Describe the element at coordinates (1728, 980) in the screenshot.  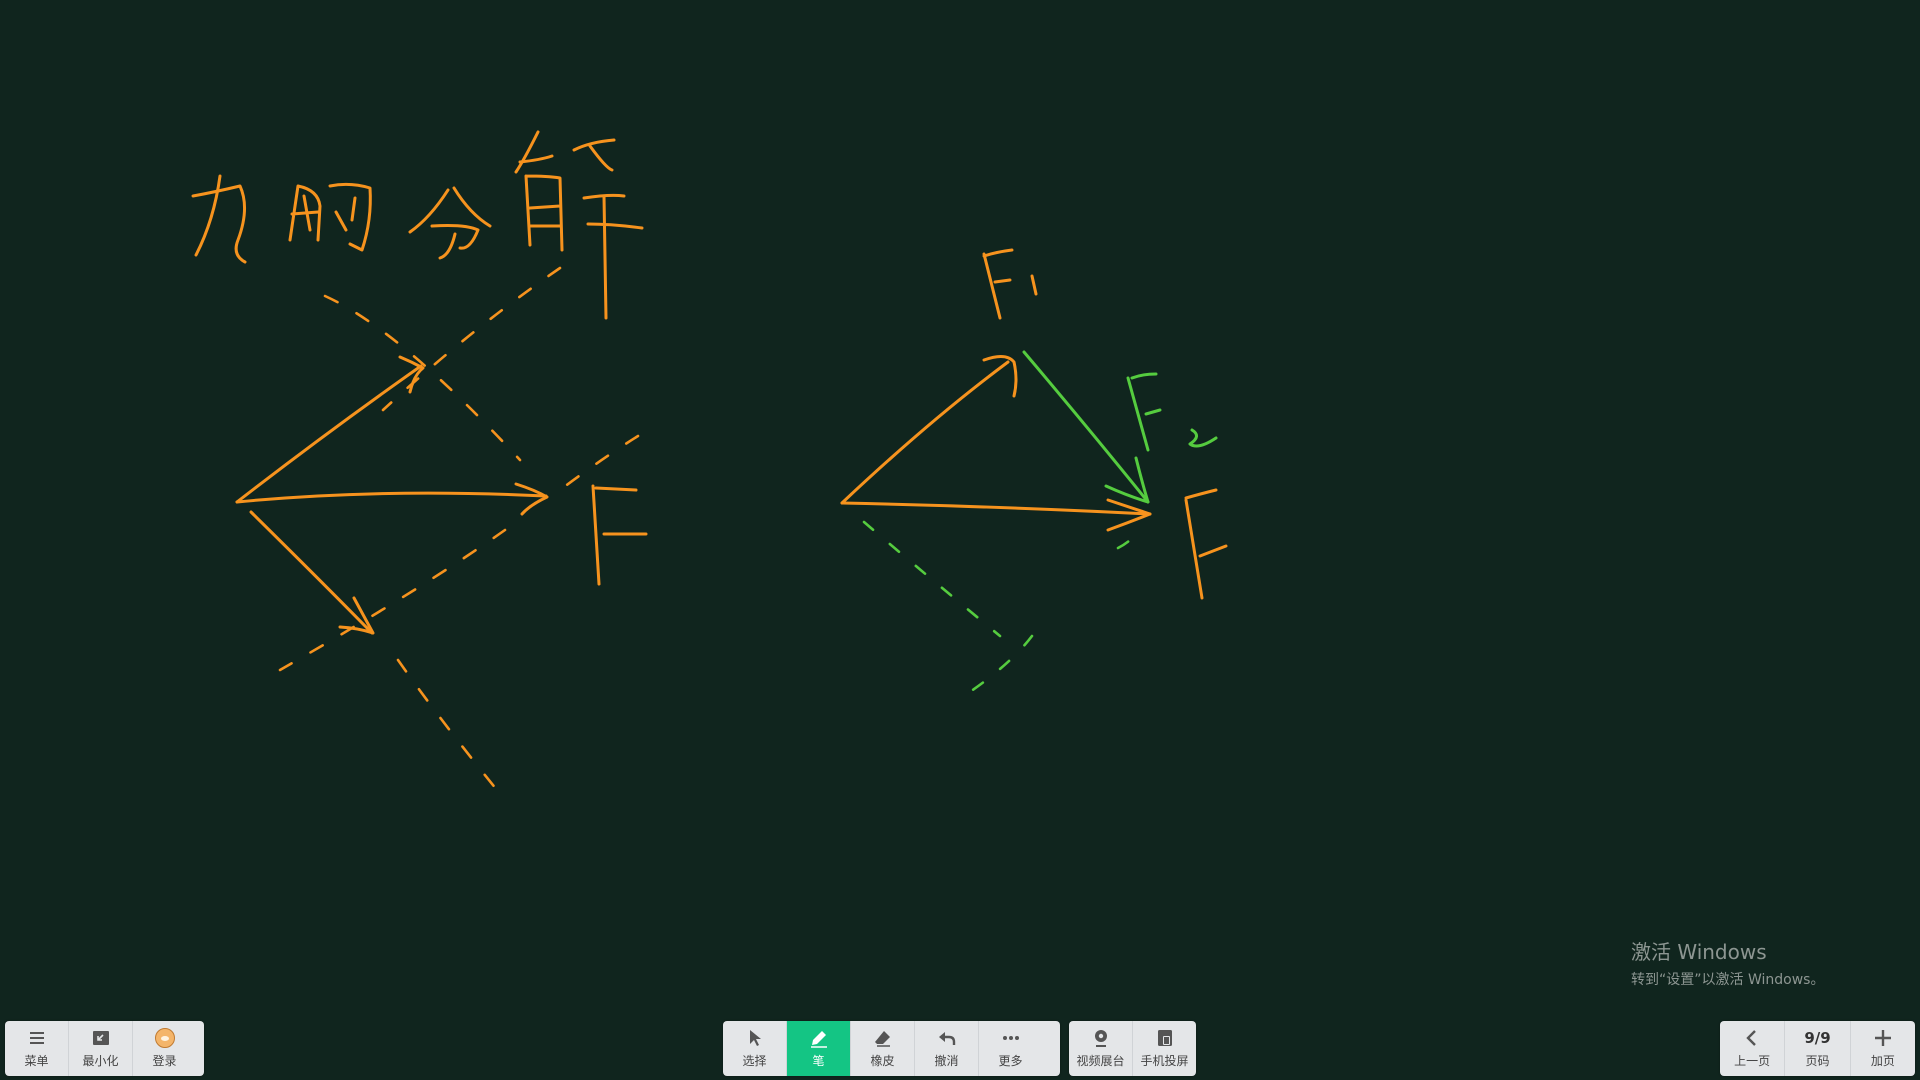
I see `watermark-subtitle: 转到“设置”以激活 Windows。` at that location.